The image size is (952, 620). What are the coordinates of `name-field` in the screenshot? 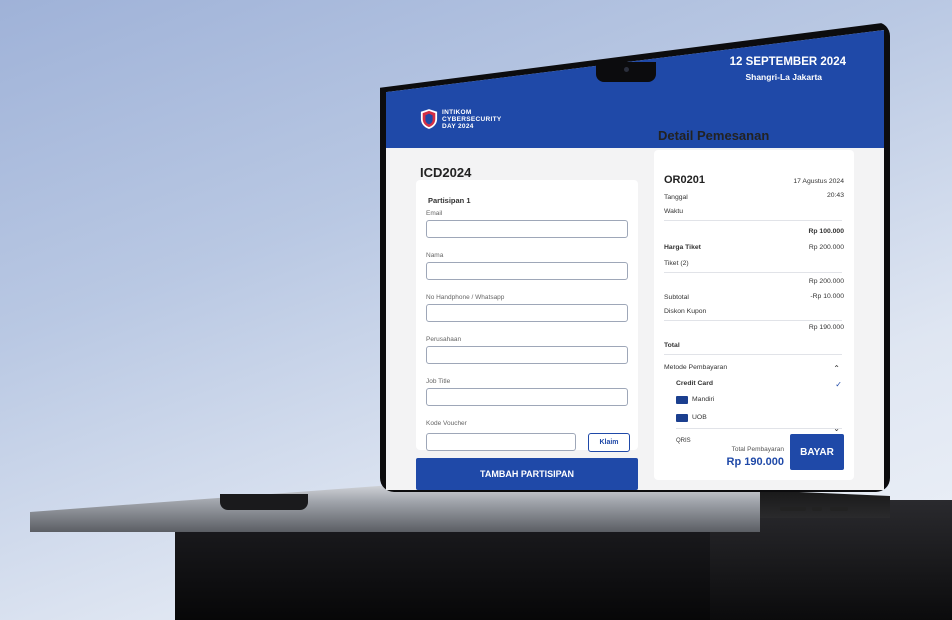 It's located at (527, 271).